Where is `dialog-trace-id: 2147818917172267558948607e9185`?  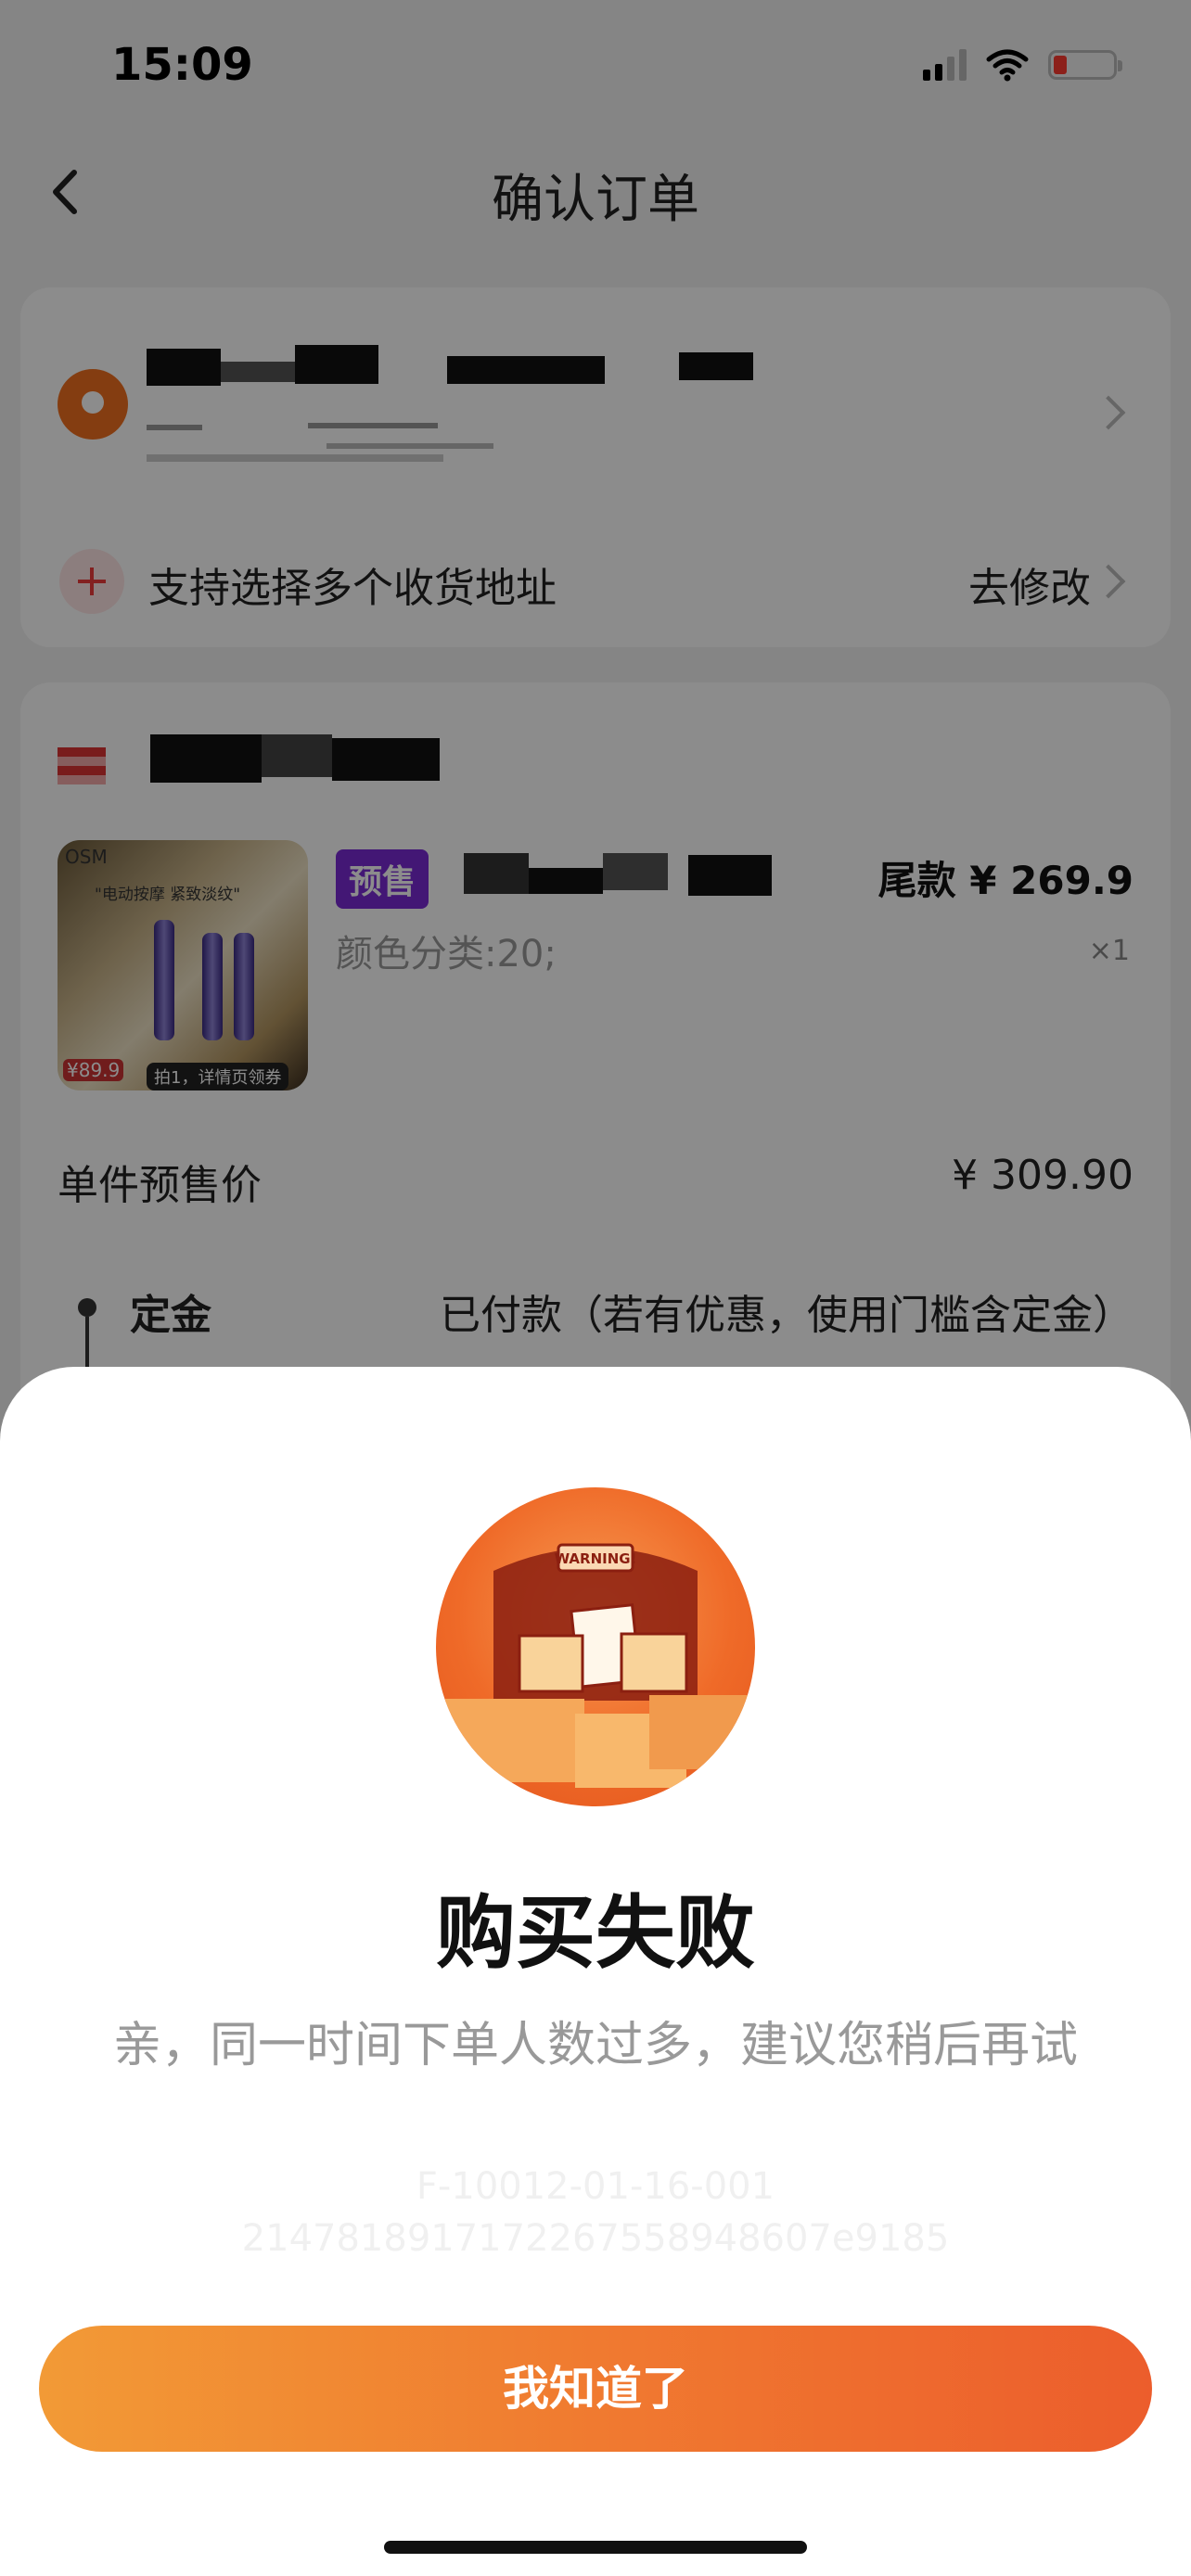 dialog-trace-id: 2147818917172267558948607e9185 is located at coordinates (595, 2238).